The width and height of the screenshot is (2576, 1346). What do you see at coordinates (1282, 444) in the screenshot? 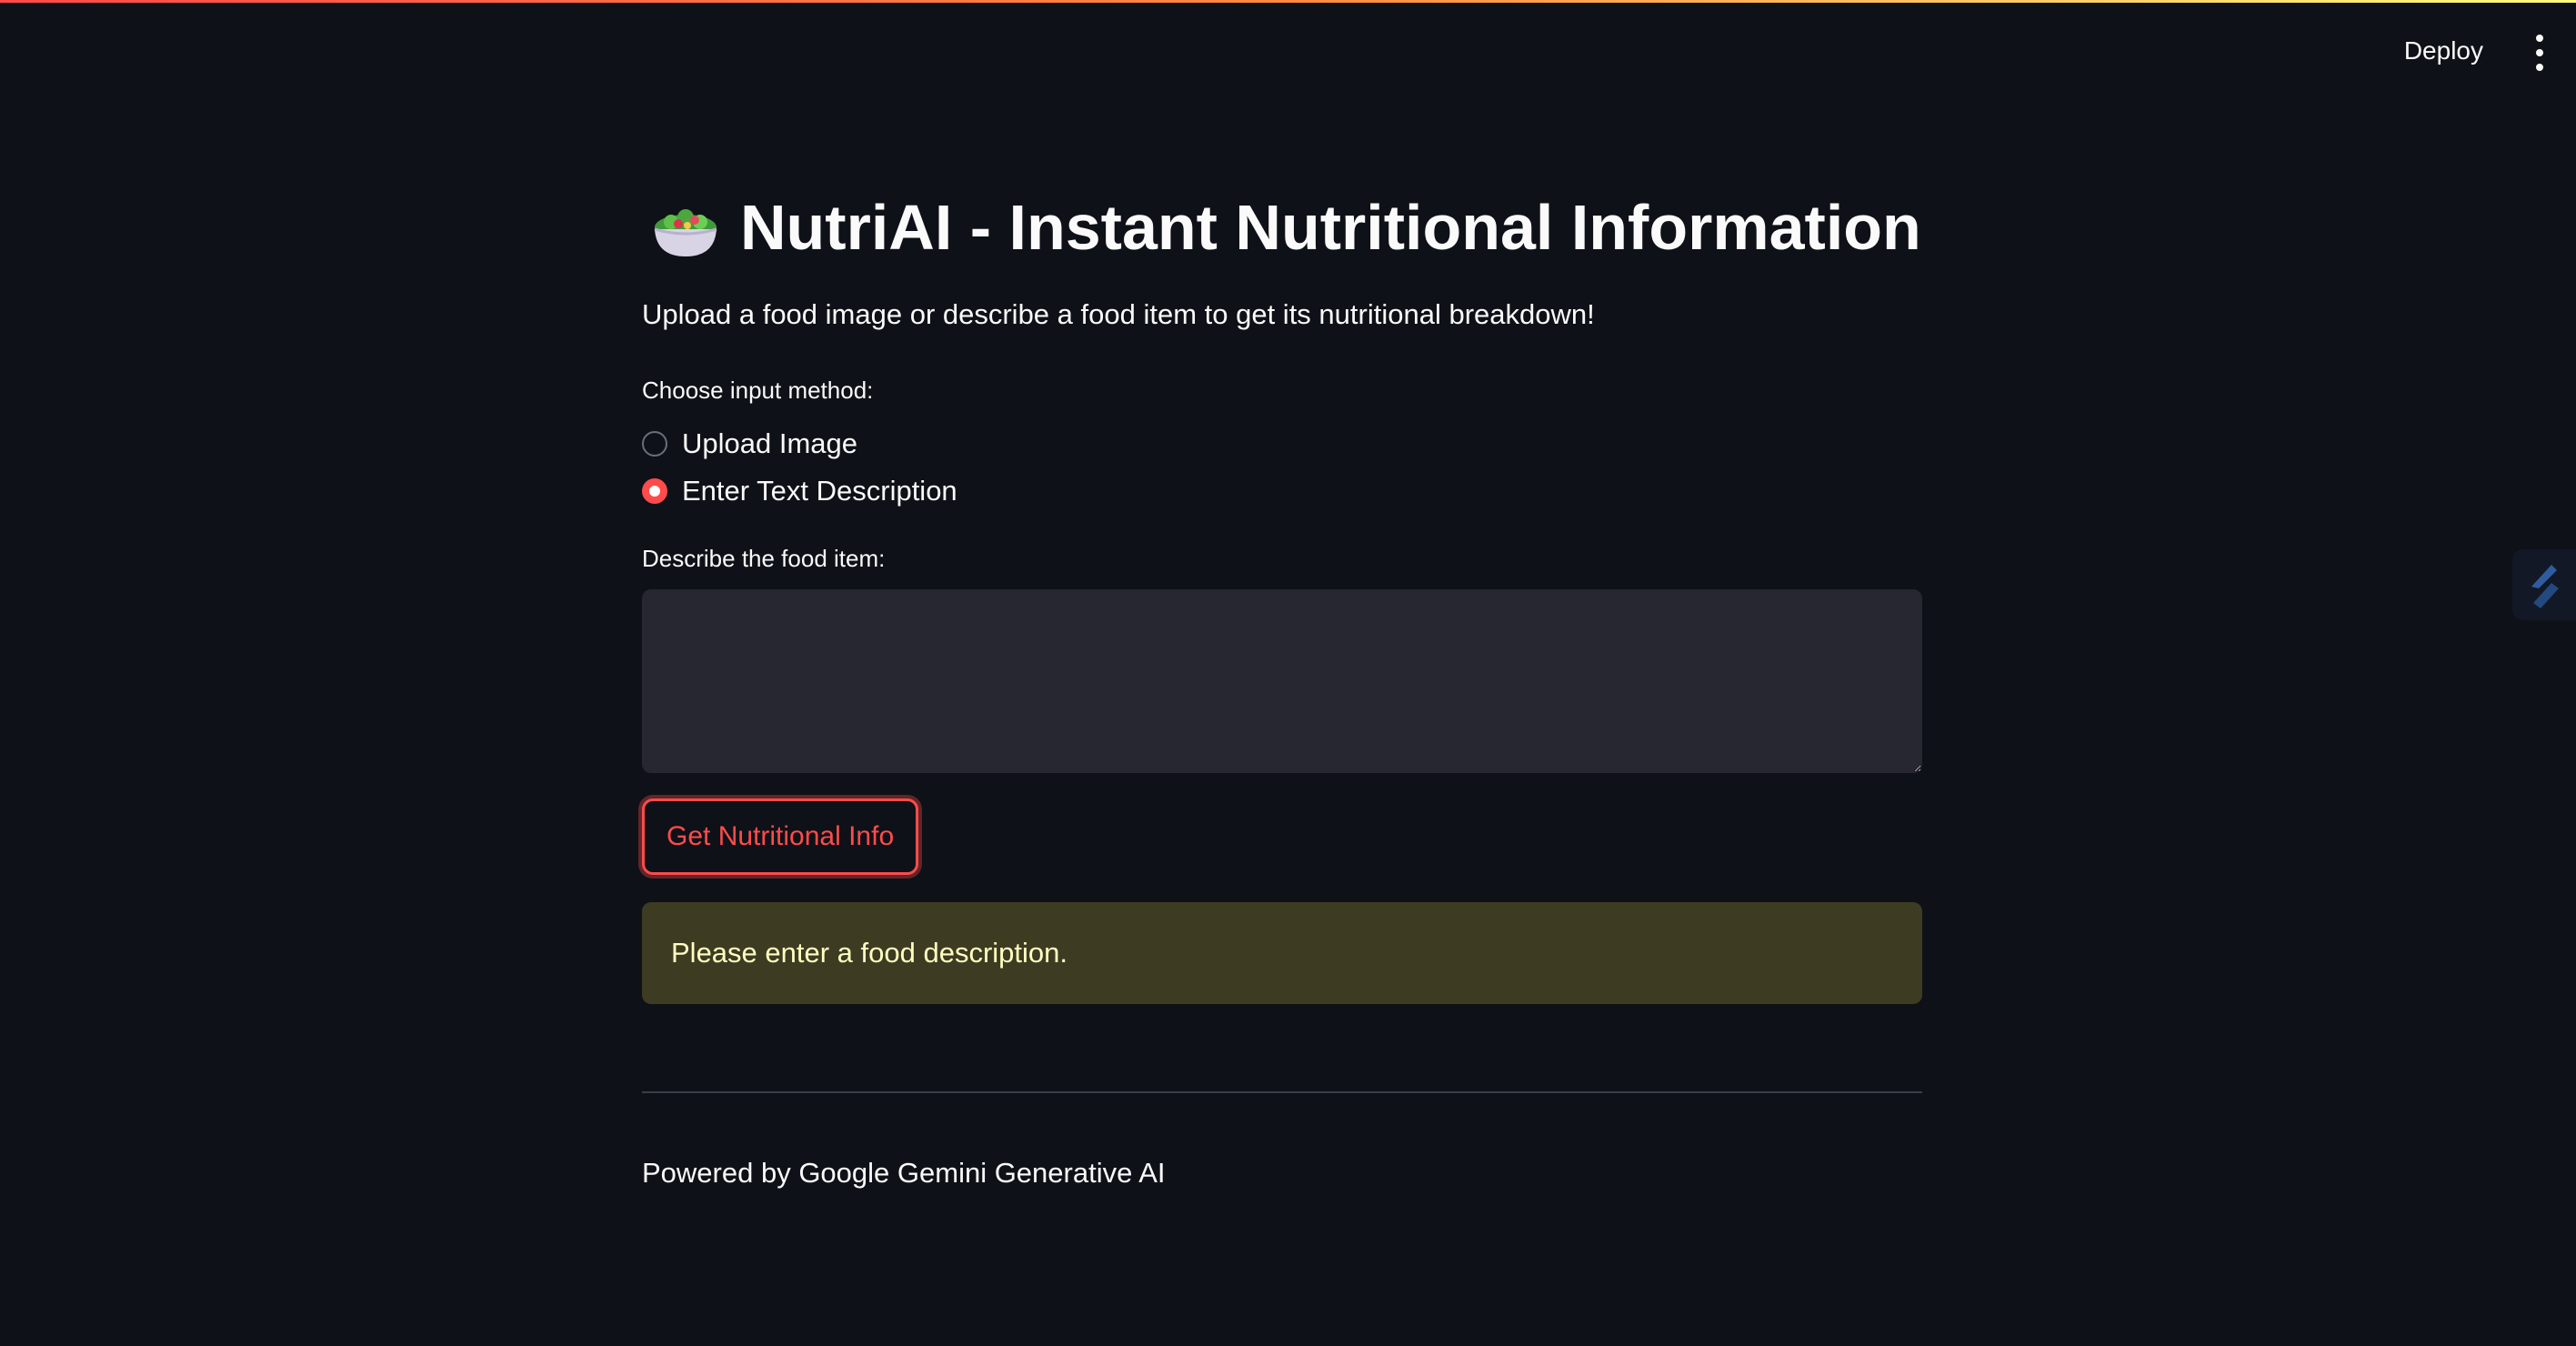
I see `radio-upload-image: Upload Image` at bounding box center [1282, 444].